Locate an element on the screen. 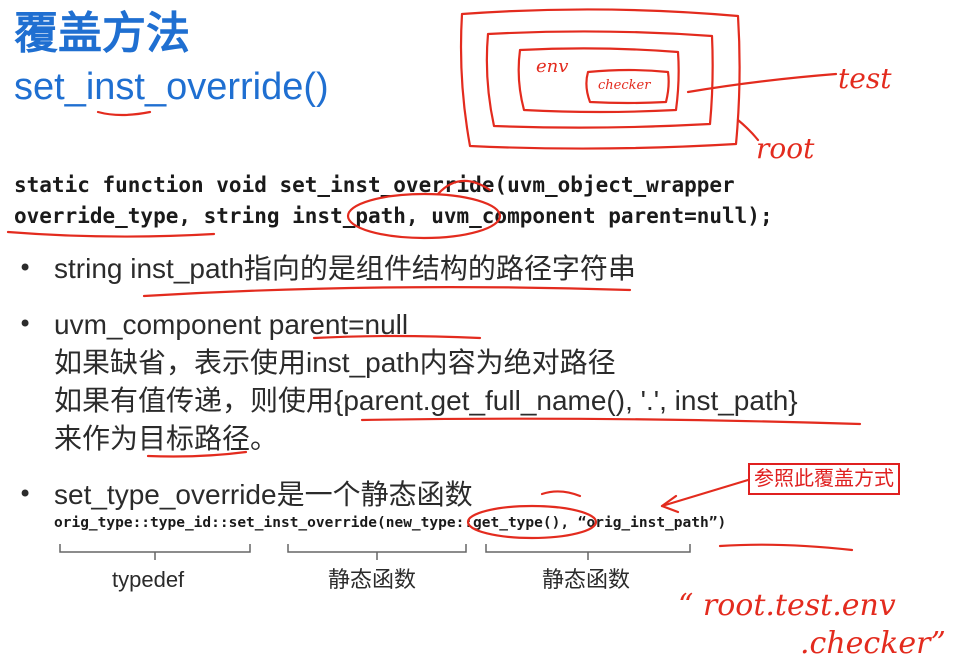 Image resolution: width=980 pixels, height=671 pixels. bracket-typedef is located at coordinates (155, 552).